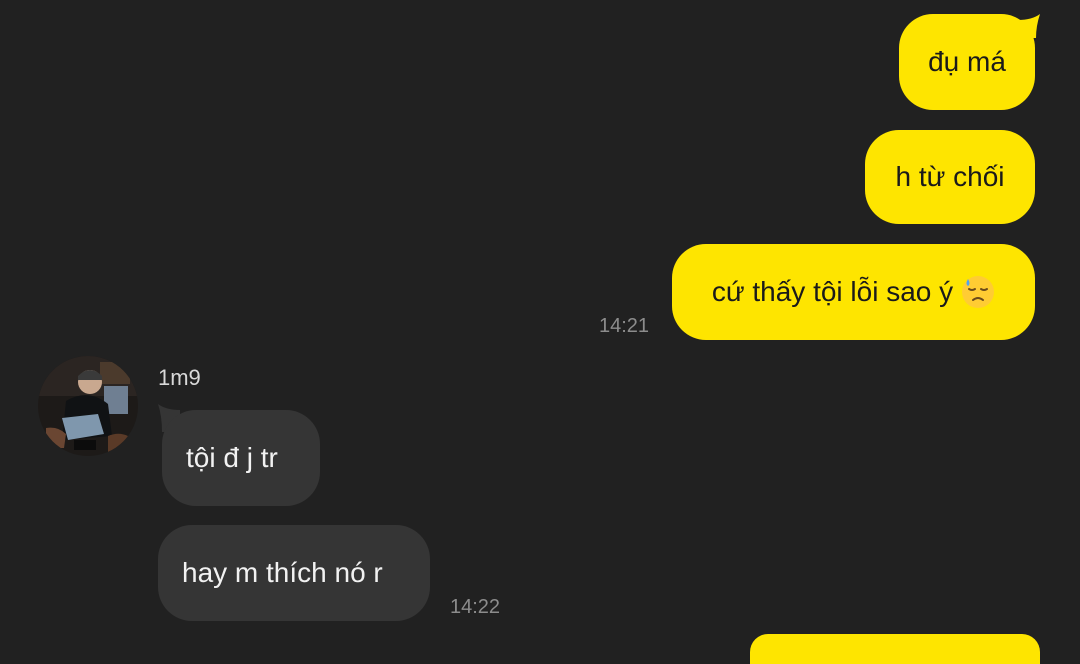 This screenshot has width=1080, height=664. I want to click on message-text: h từ chối, so click(950, 176).